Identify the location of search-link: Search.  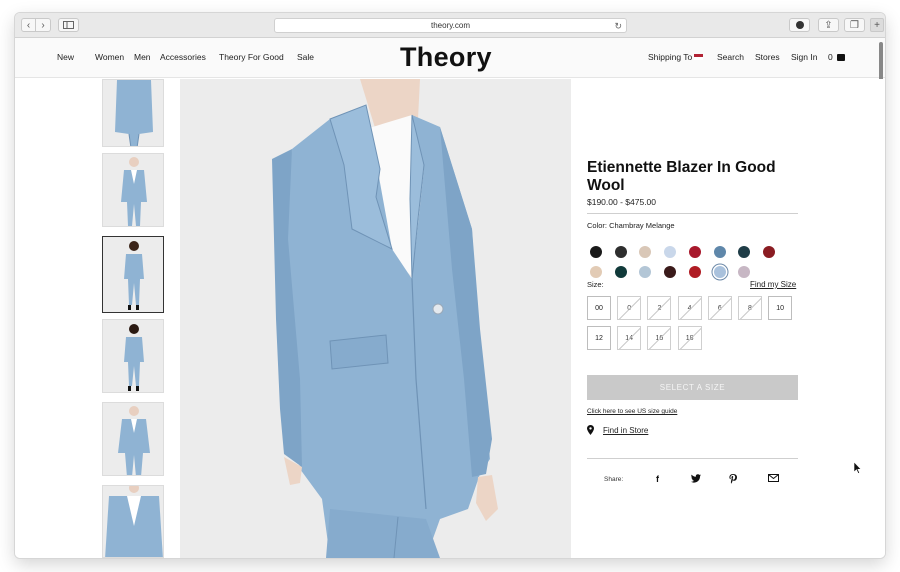
(730, 57).